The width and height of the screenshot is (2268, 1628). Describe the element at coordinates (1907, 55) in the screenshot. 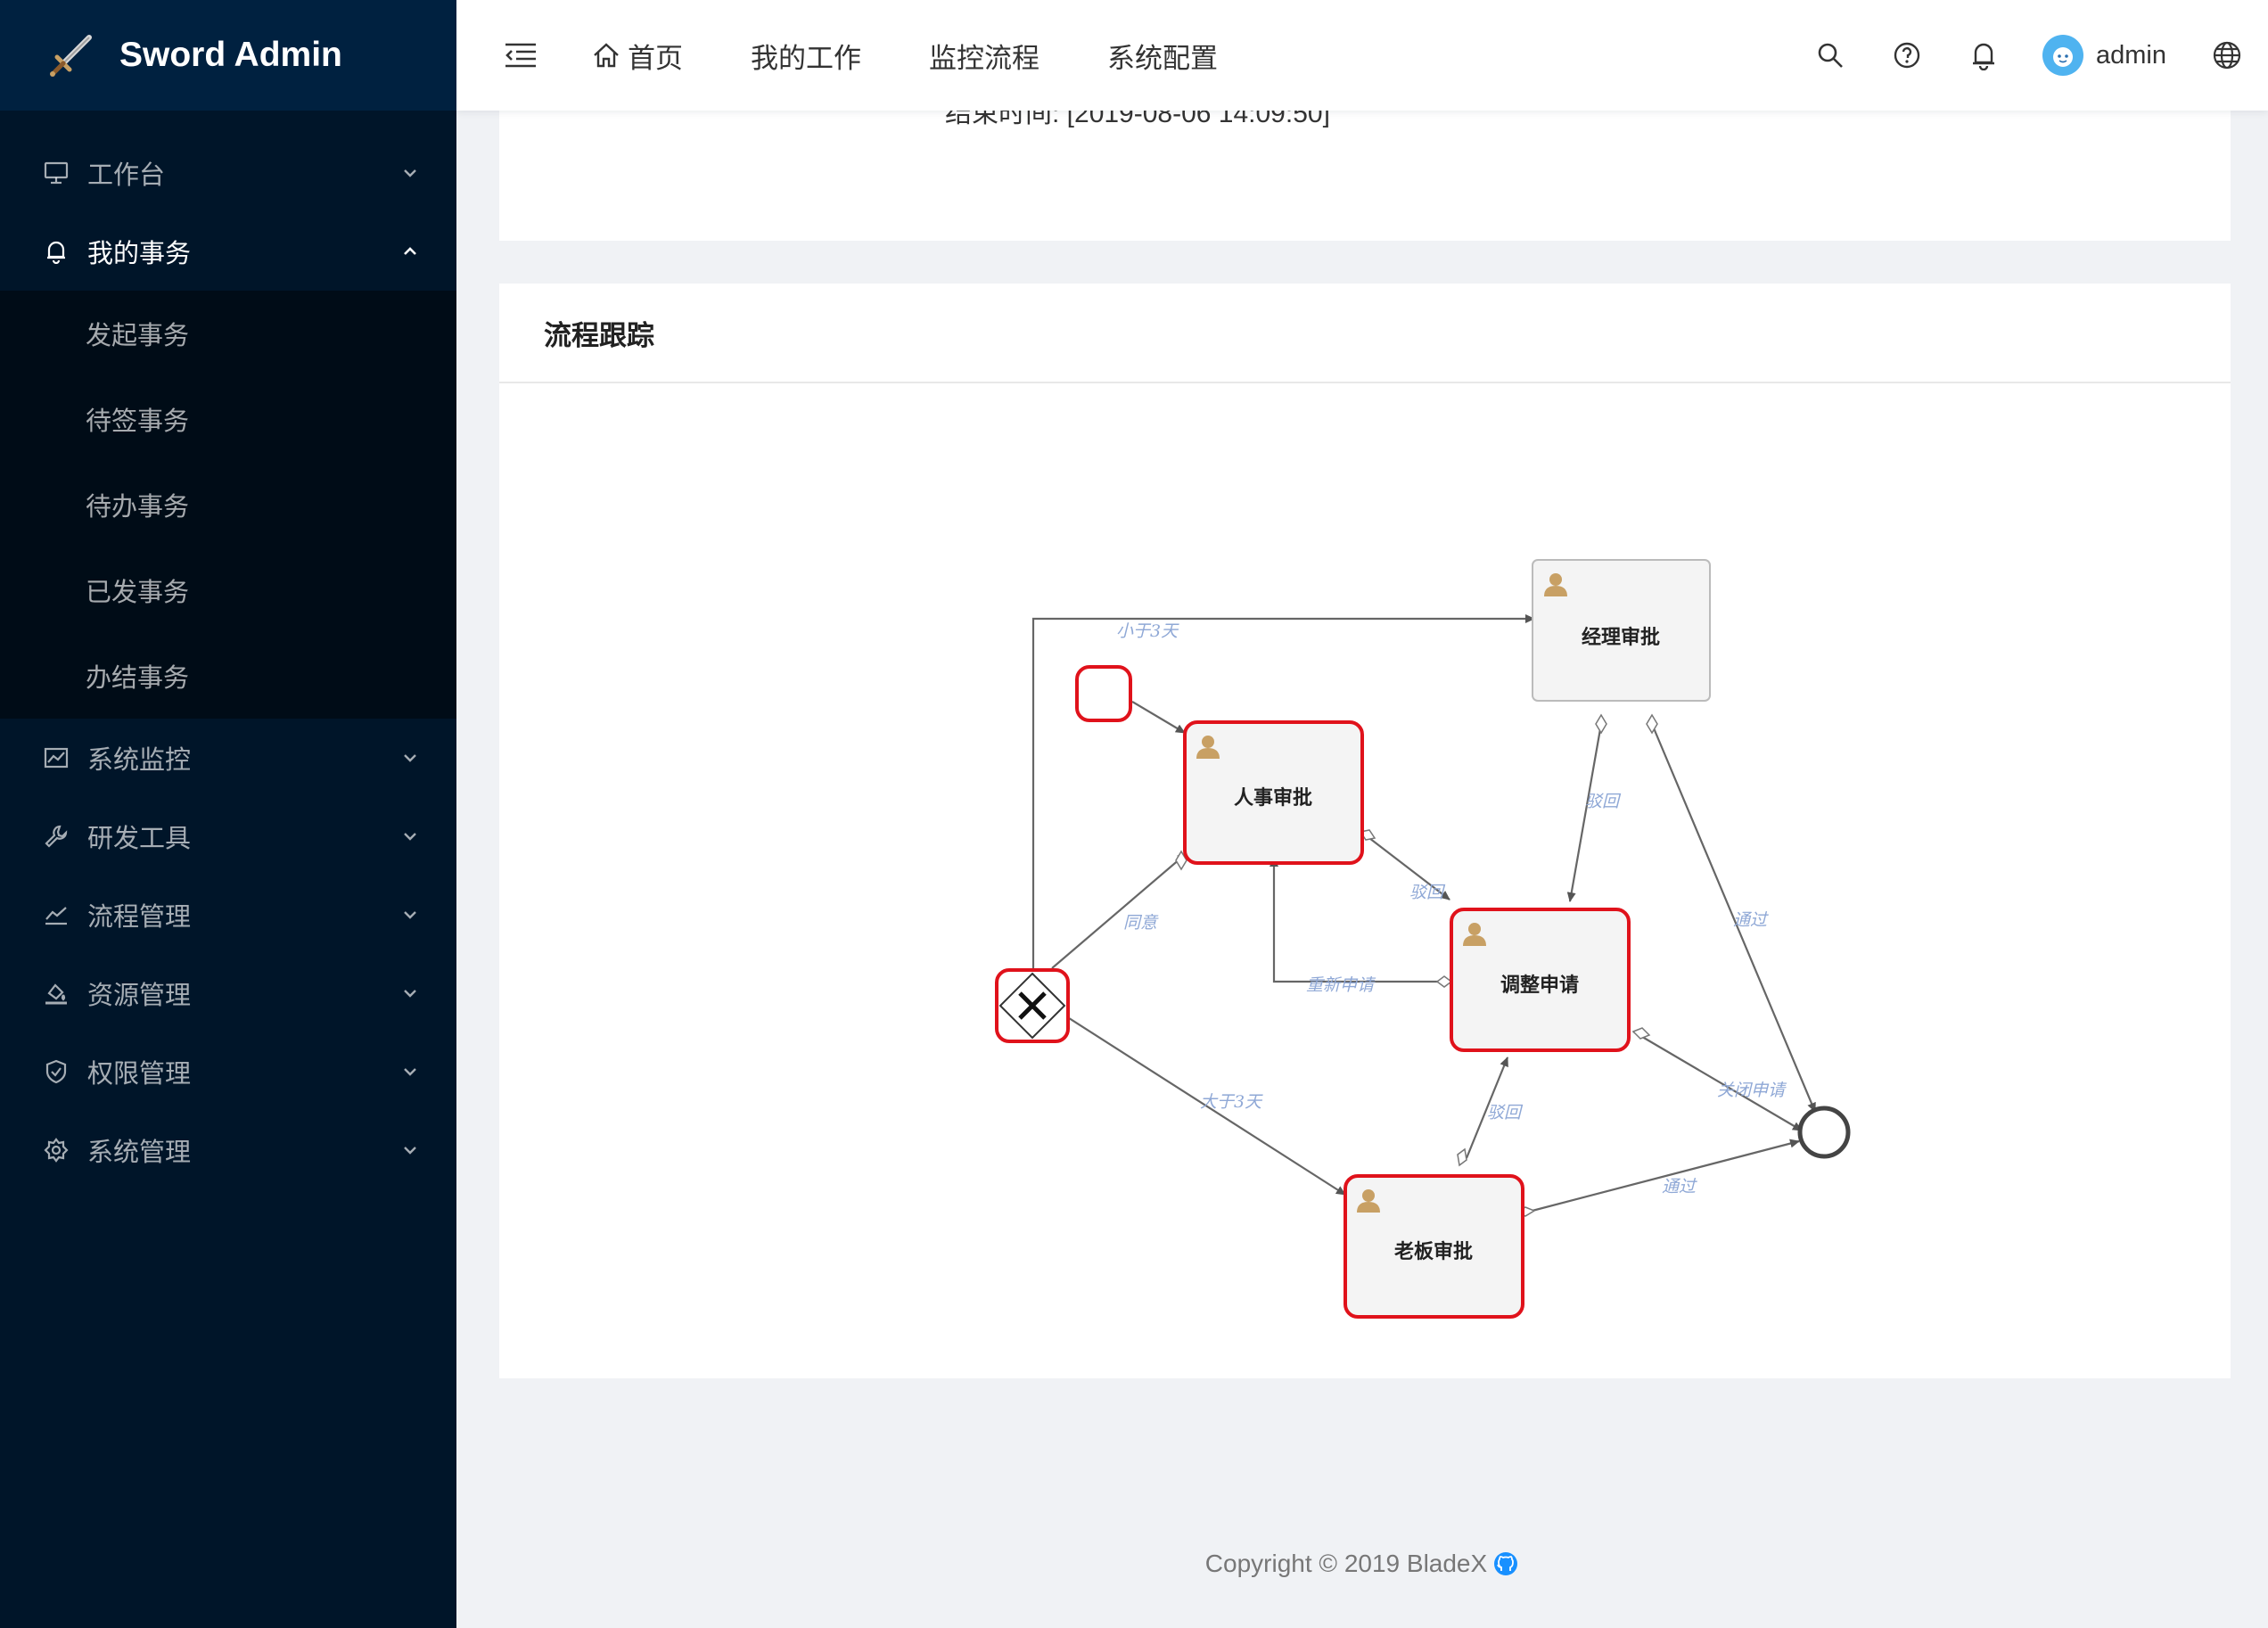

I see `help-icon` at that location.